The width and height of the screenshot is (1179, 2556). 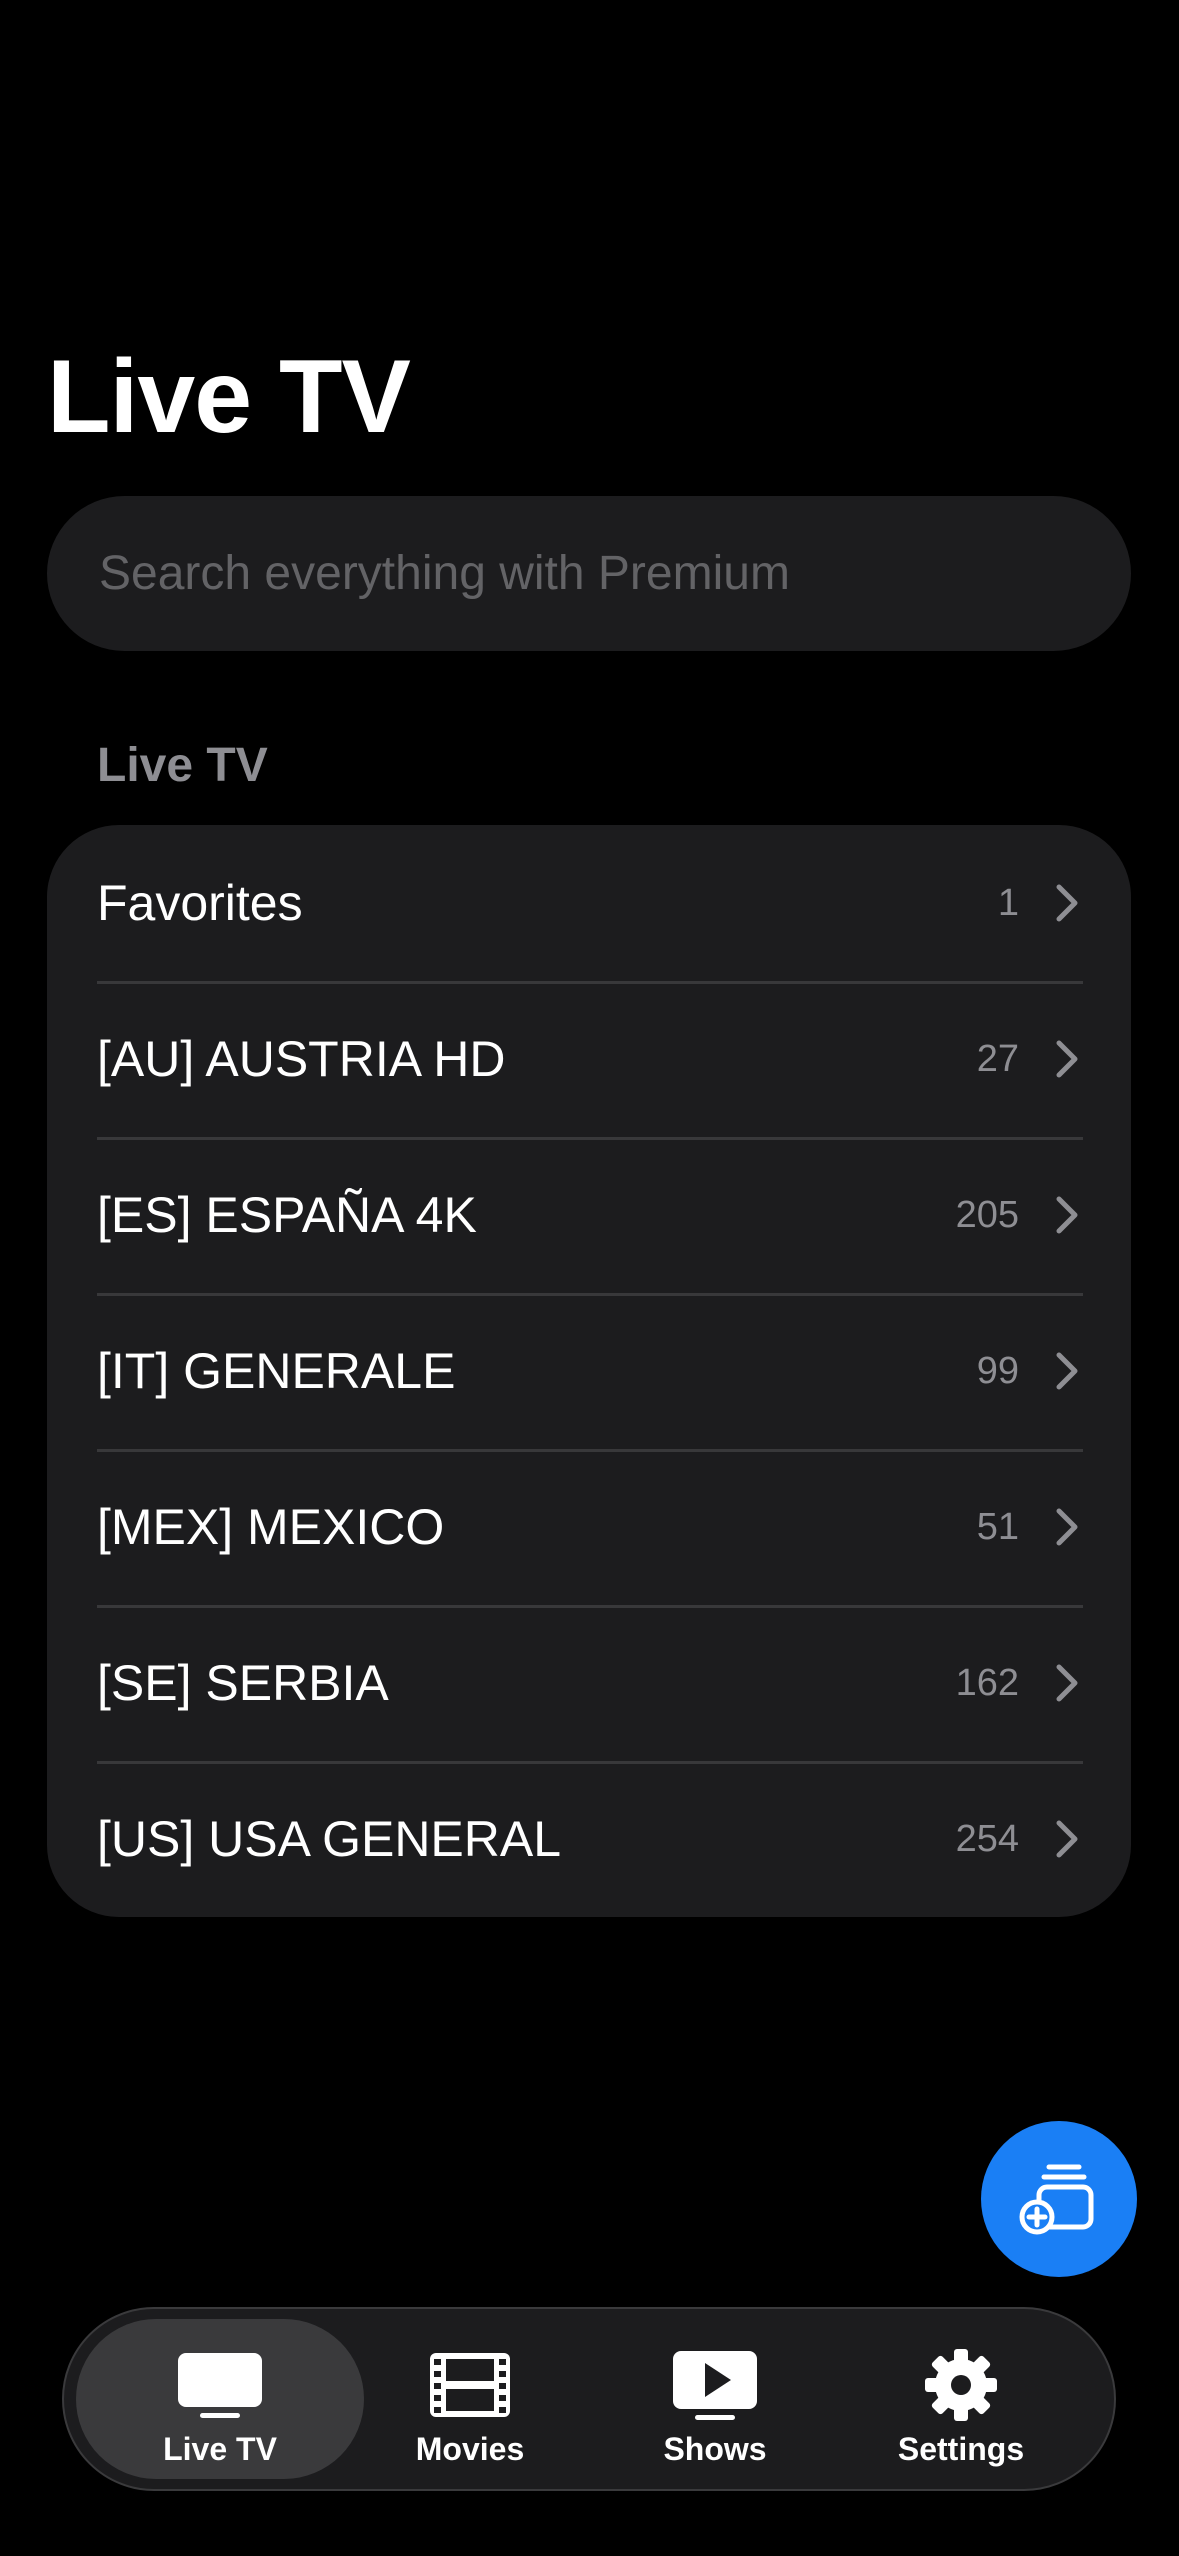 What do you see at coordinates (997, 1058) in the screenshot?
I see `category-count: 27` at bounding box center [997, 1058].